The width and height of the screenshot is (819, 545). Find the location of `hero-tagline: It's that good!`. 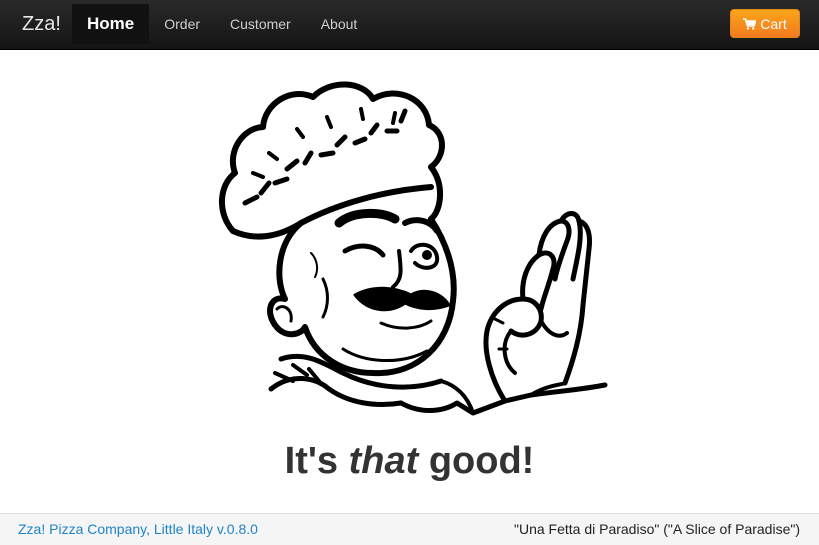

hero-tagline: It's that good! is located at coordinates (409, 461).